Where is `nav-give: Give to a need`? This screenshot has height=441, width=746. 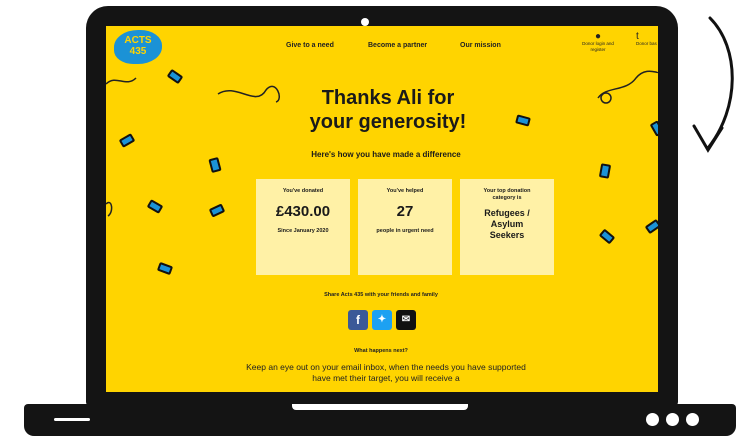
nav-give: Give to a need is located at coordinates (310, 45).